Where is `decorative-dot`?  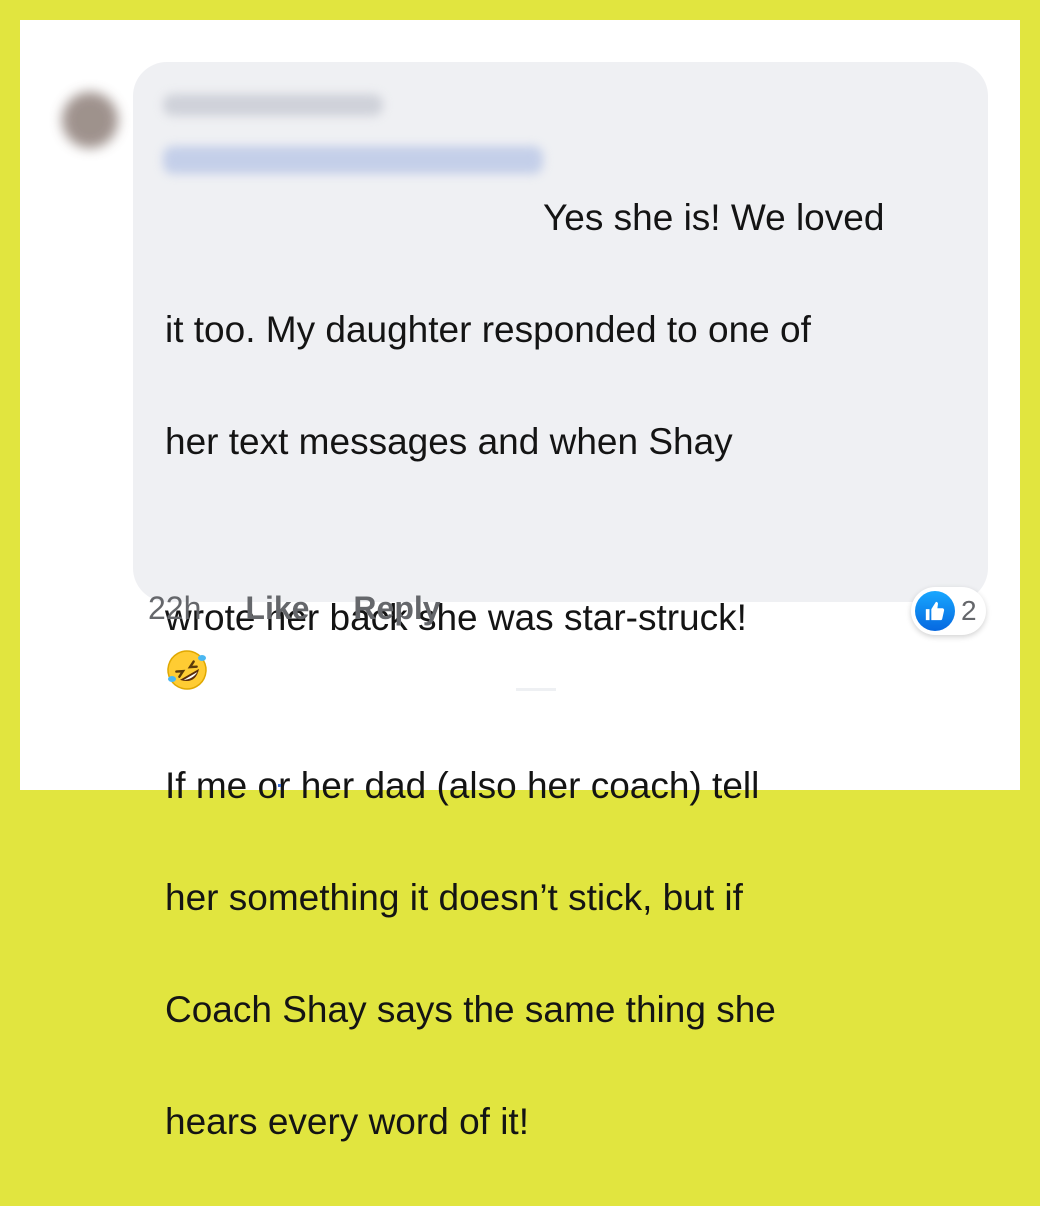 decorative-dot is located at coordinates (279, 785).